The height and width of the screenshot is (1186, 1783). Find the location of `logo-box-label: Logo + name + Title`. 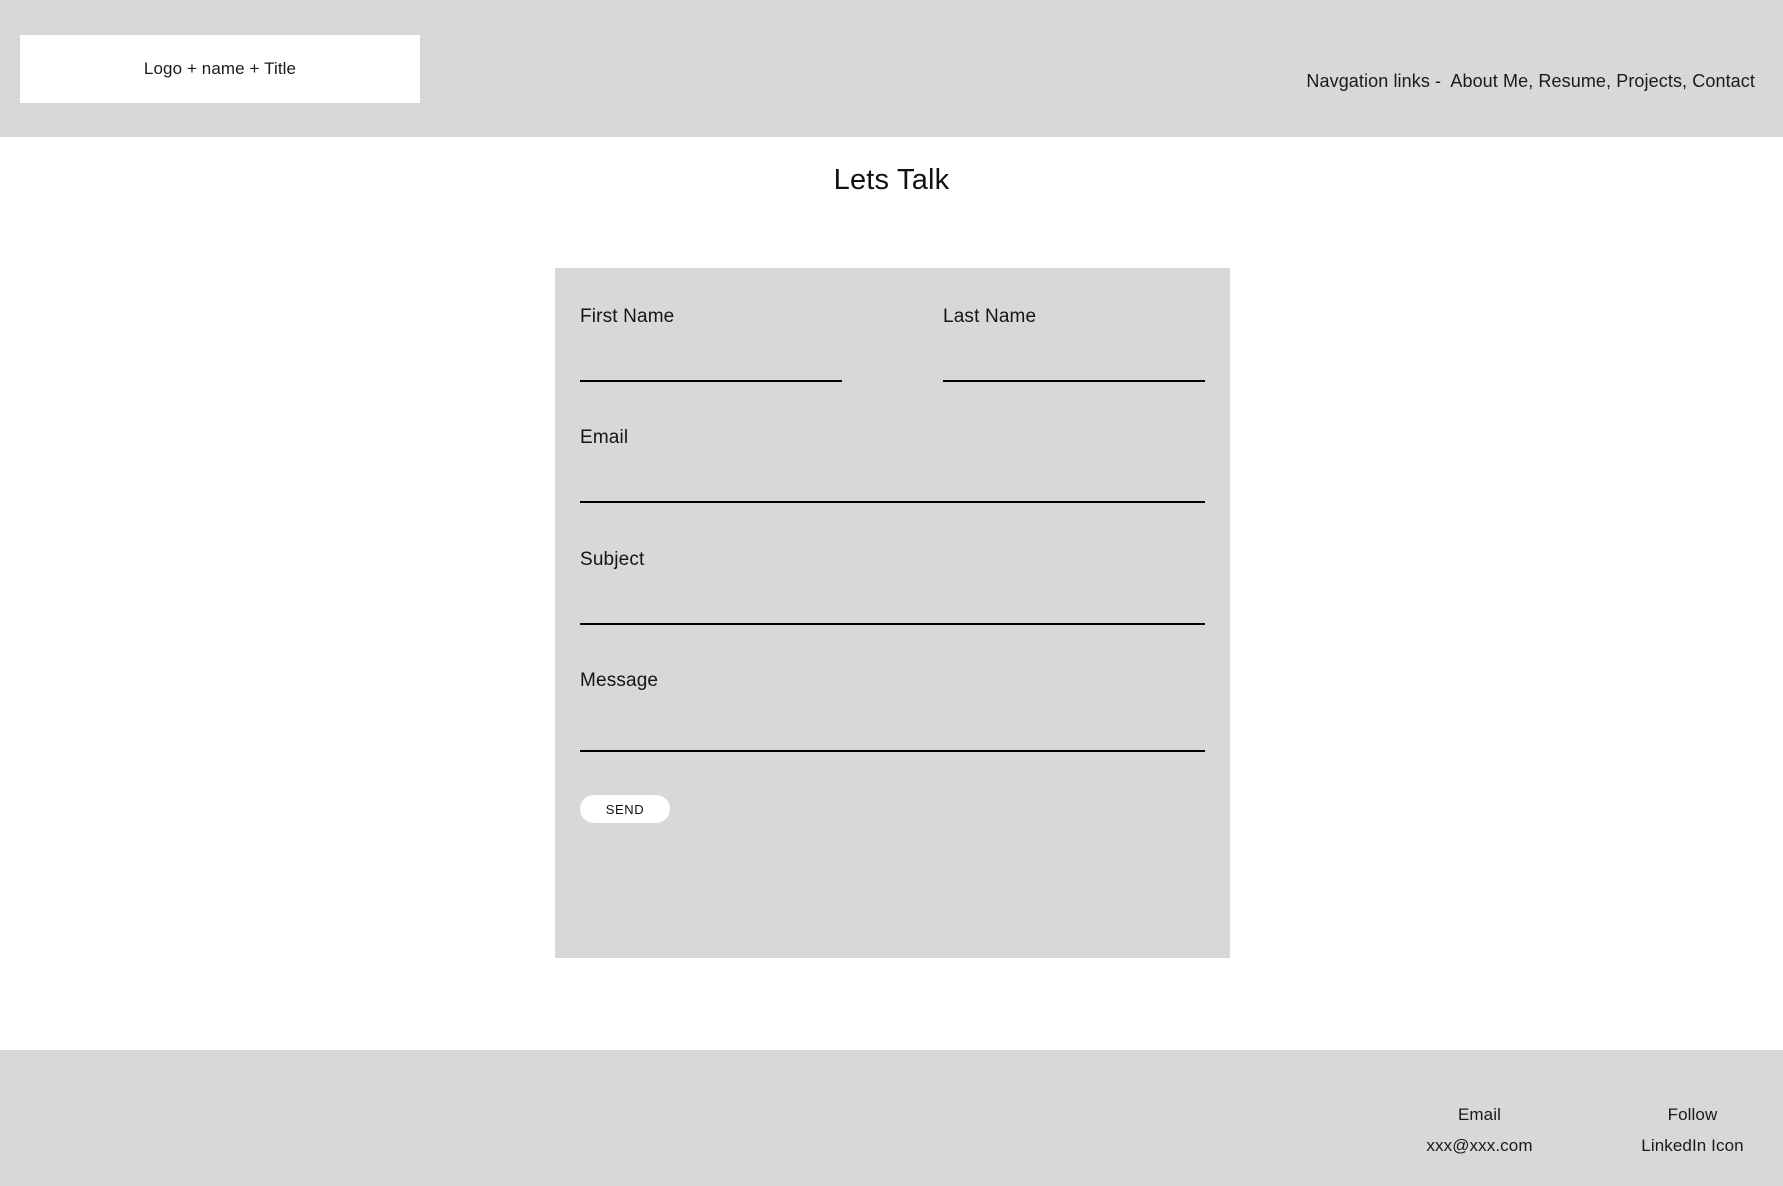

logo-box-label: Logo + name + Title is located at coordinates (220, 68).